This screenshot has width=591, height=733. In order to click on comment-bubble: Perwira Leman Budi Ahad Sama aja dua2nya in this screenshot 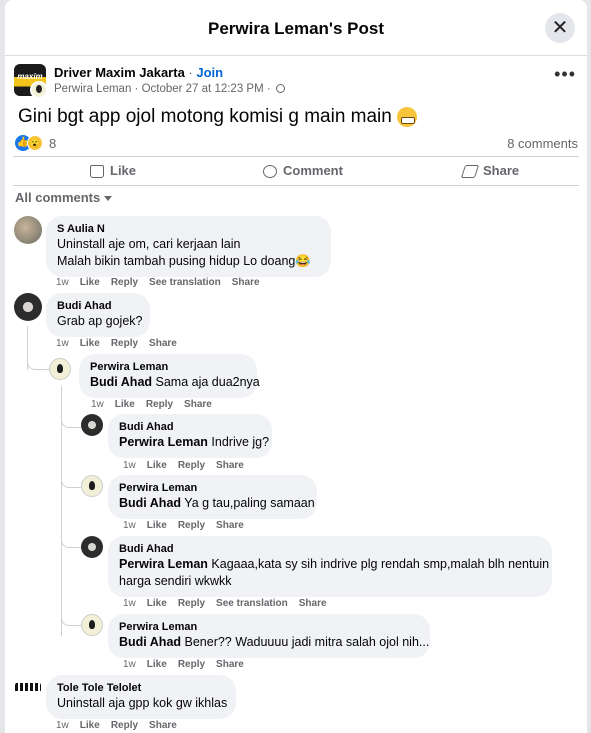, I will do `click(169, 376)`.